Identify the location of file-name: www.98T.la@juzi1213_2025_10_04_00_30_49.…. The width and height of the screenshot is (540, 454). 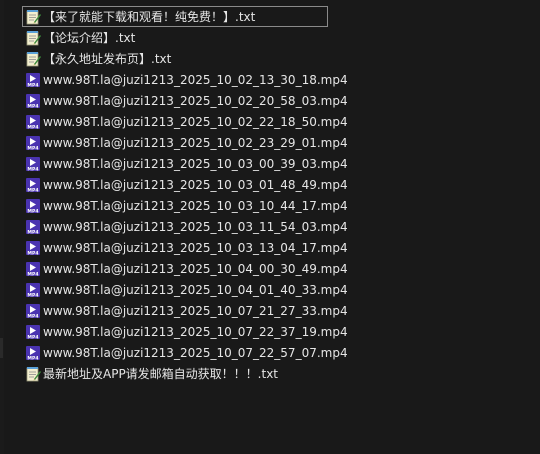
(195, 268).